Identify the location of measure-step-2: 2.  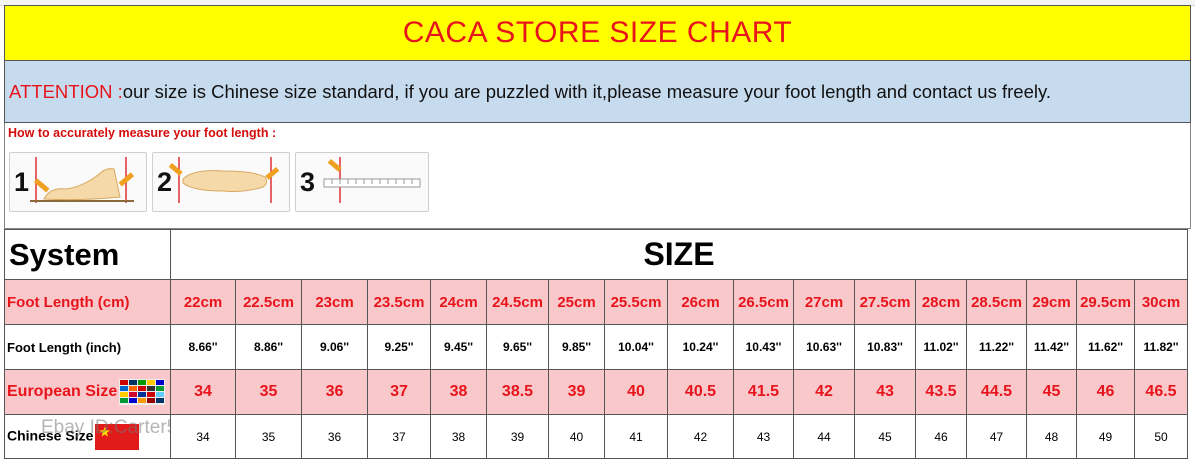
(221, 182).